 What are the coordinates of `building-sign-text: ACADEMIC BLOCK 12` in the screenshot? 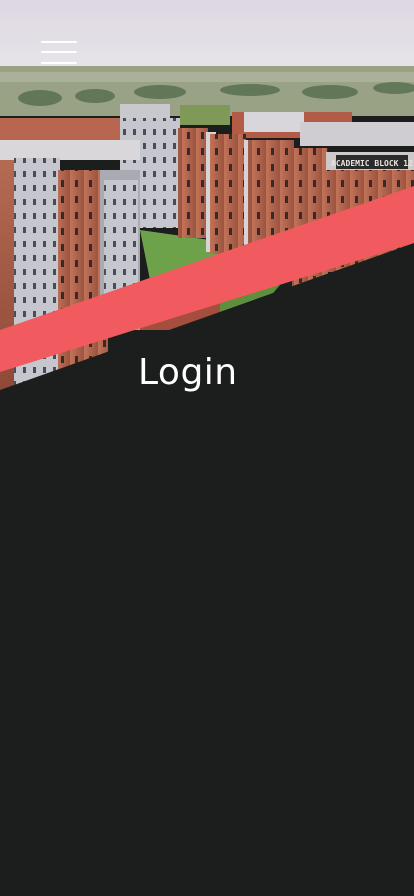 It's located at (372, 163).